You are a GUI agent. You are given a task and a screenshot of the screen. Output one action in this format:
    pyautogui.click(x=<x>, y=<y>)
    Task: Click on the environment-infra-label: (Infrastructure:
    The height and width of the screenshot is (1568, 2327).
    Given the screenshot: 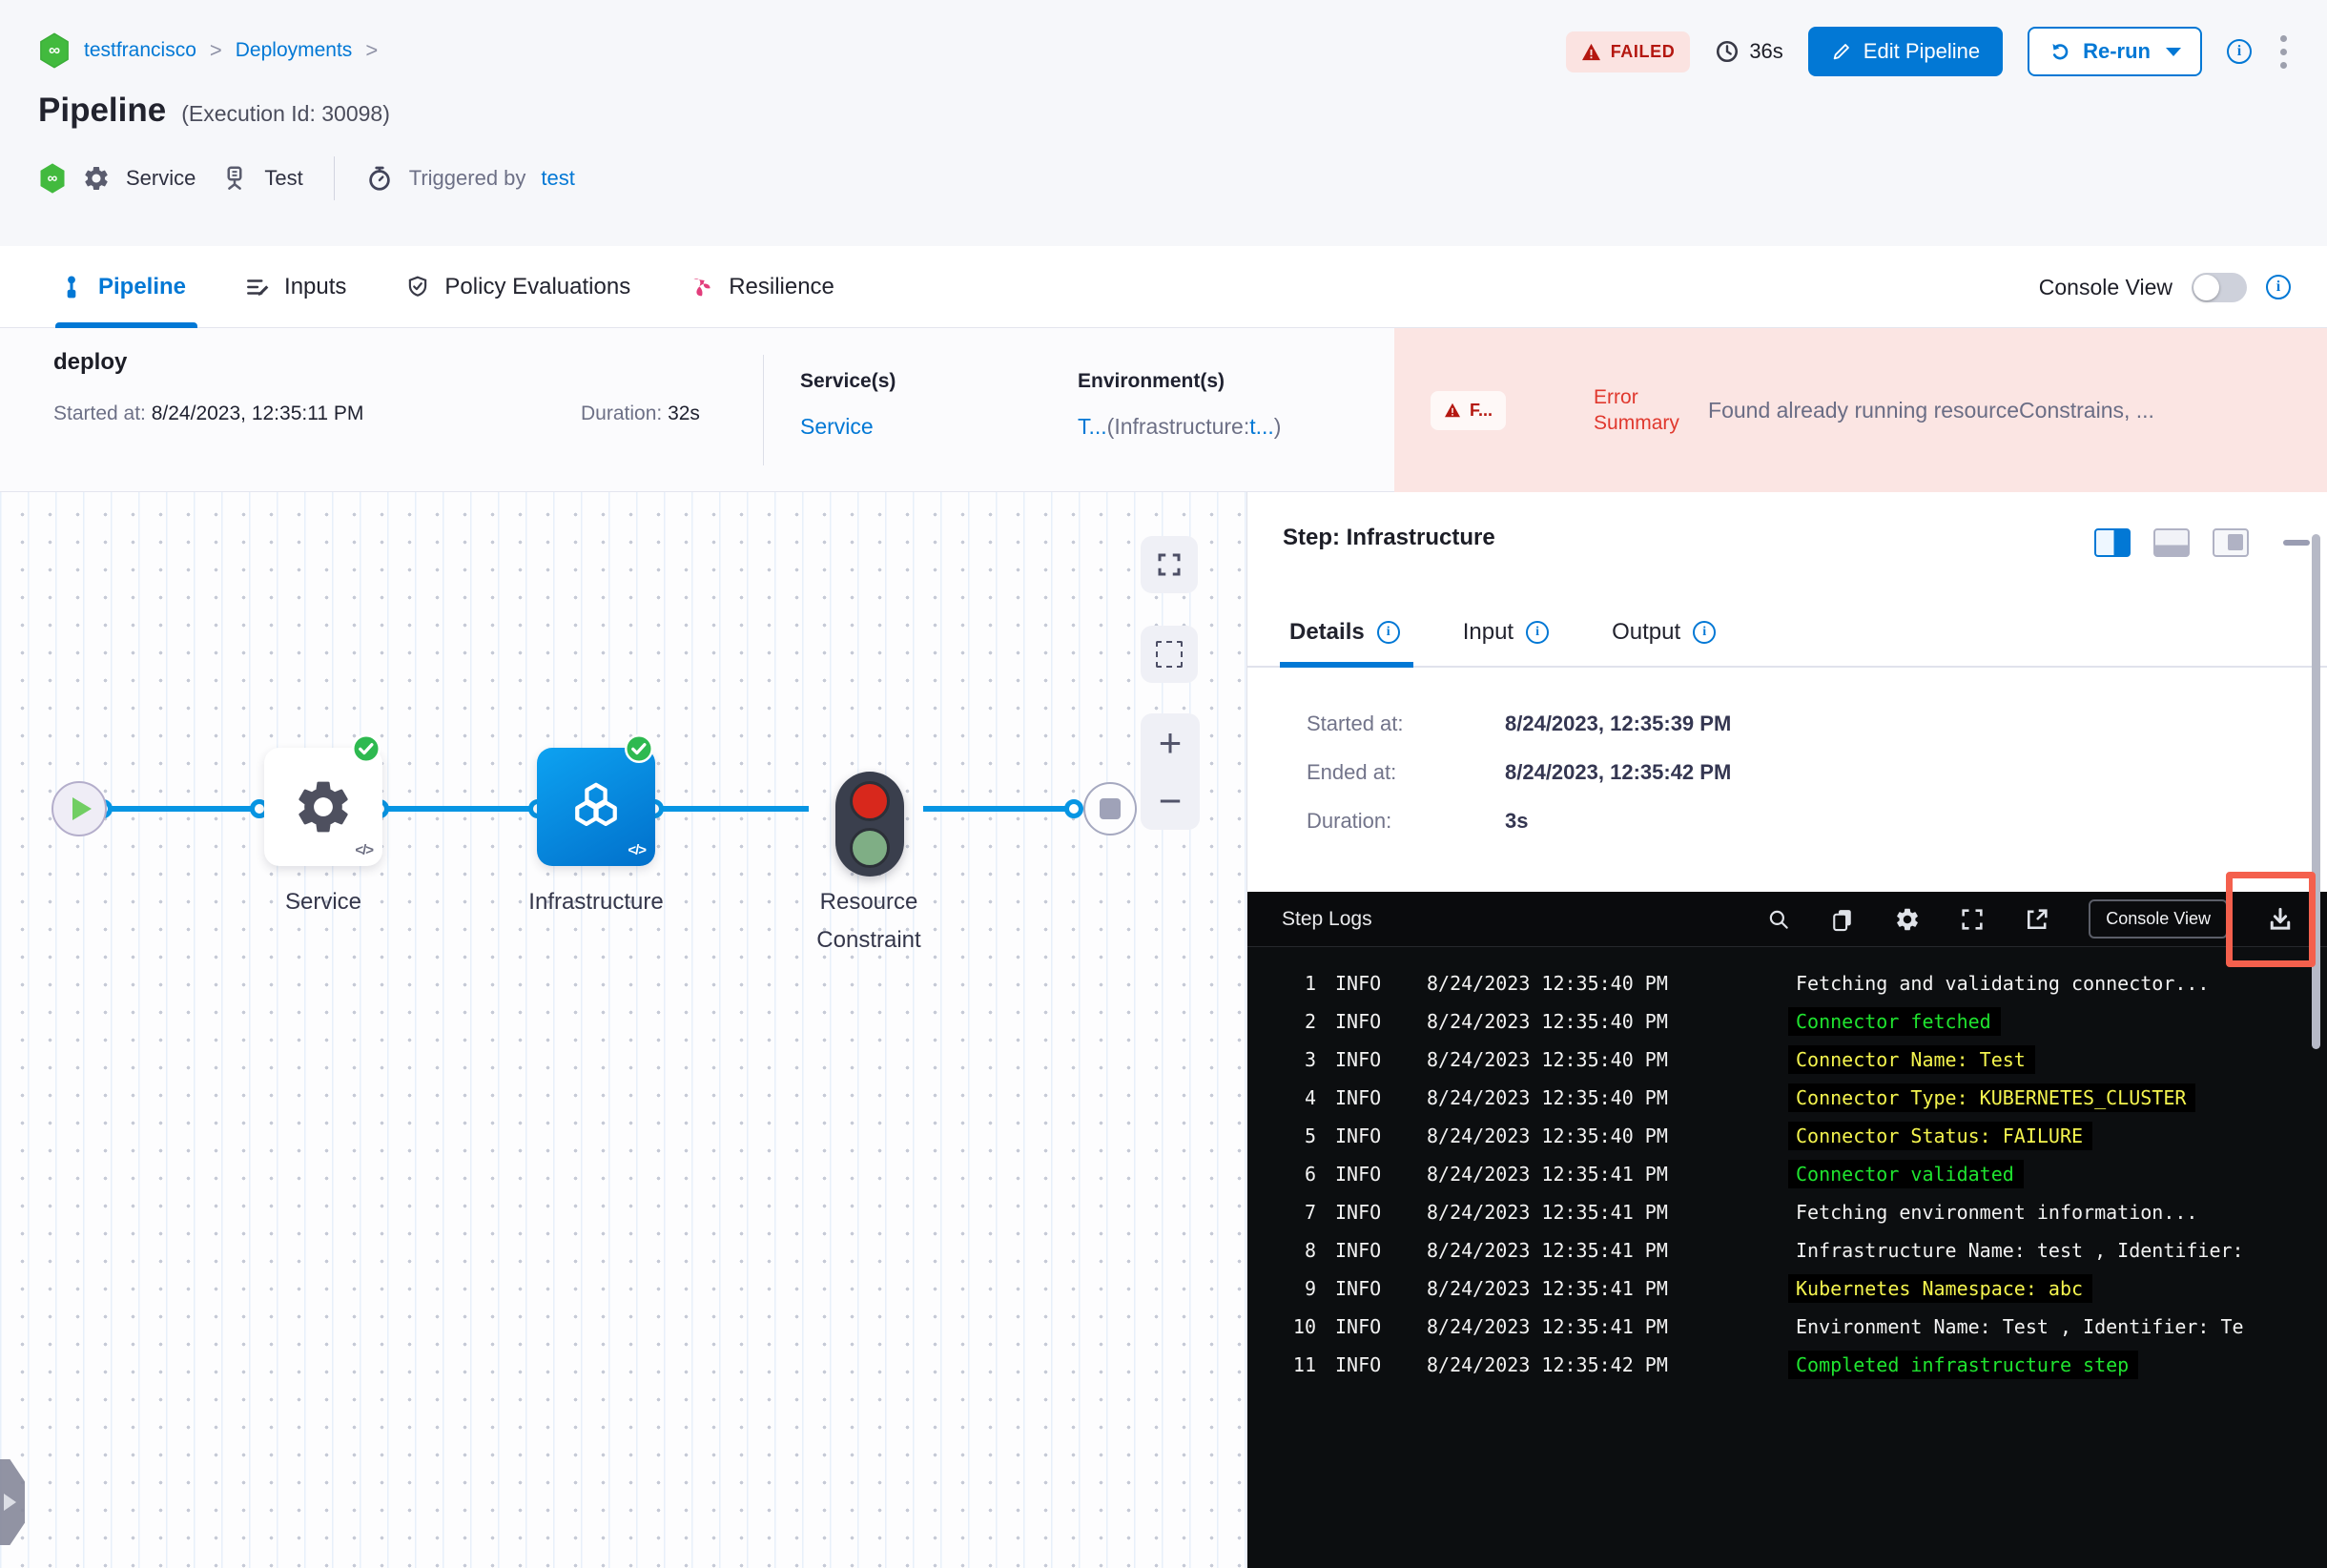 What is the action you would take?
    pyautogui.click(x=1178, y=427)
    